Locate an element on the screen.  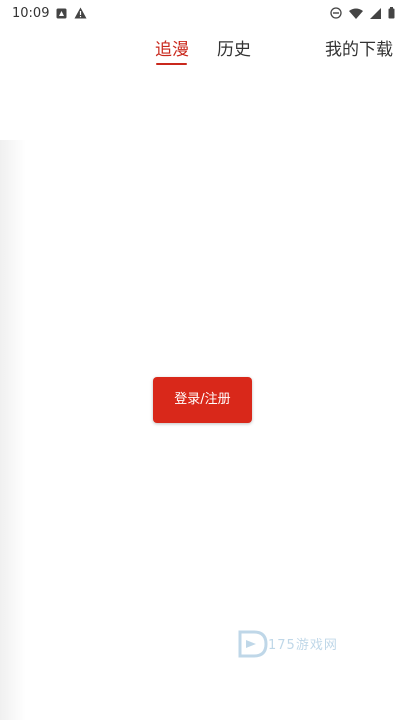
warning-icon is located at coordinates (80, 13).